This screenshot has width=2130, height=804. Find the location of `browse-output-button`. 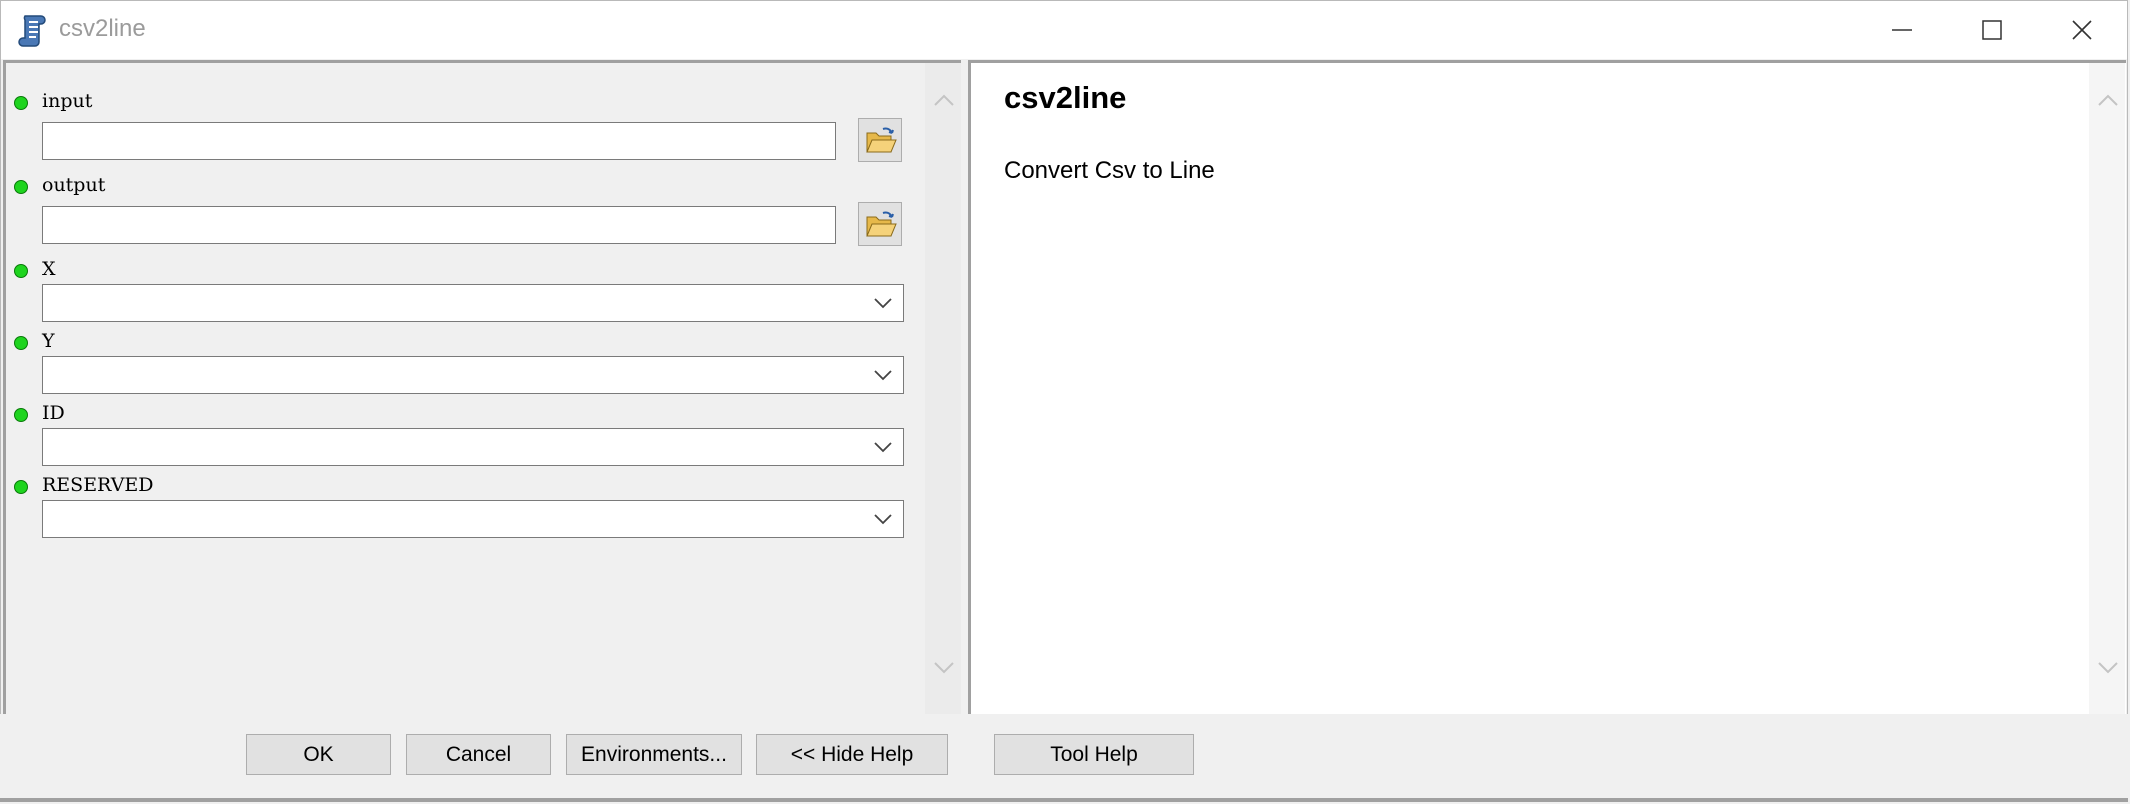

browse-output-button is located at coordinates (880, 224).